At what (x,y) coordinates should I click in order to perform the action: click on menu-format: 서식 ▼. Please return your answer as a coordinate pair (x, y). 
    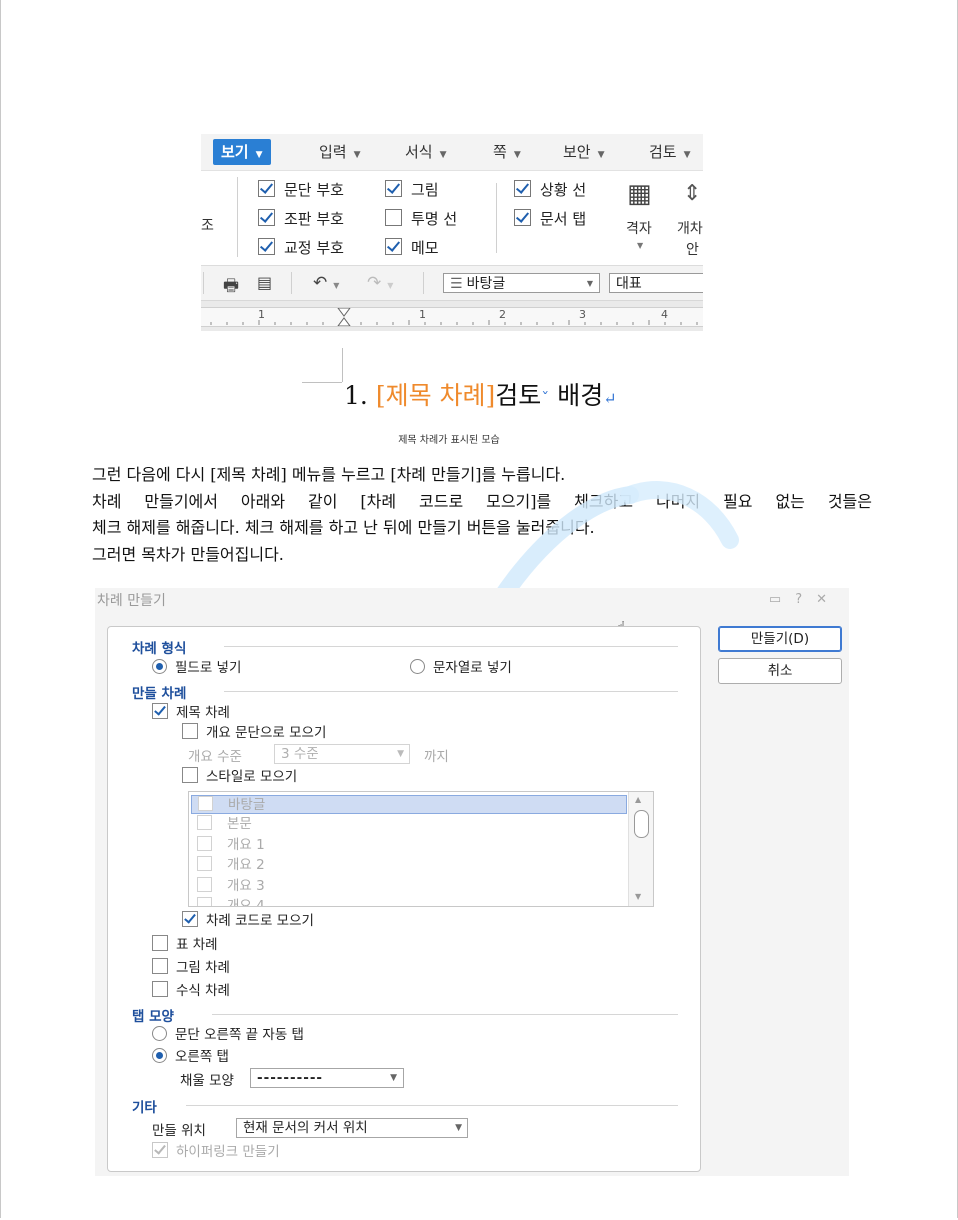
    Looking at the image, I should click on (426, 152).